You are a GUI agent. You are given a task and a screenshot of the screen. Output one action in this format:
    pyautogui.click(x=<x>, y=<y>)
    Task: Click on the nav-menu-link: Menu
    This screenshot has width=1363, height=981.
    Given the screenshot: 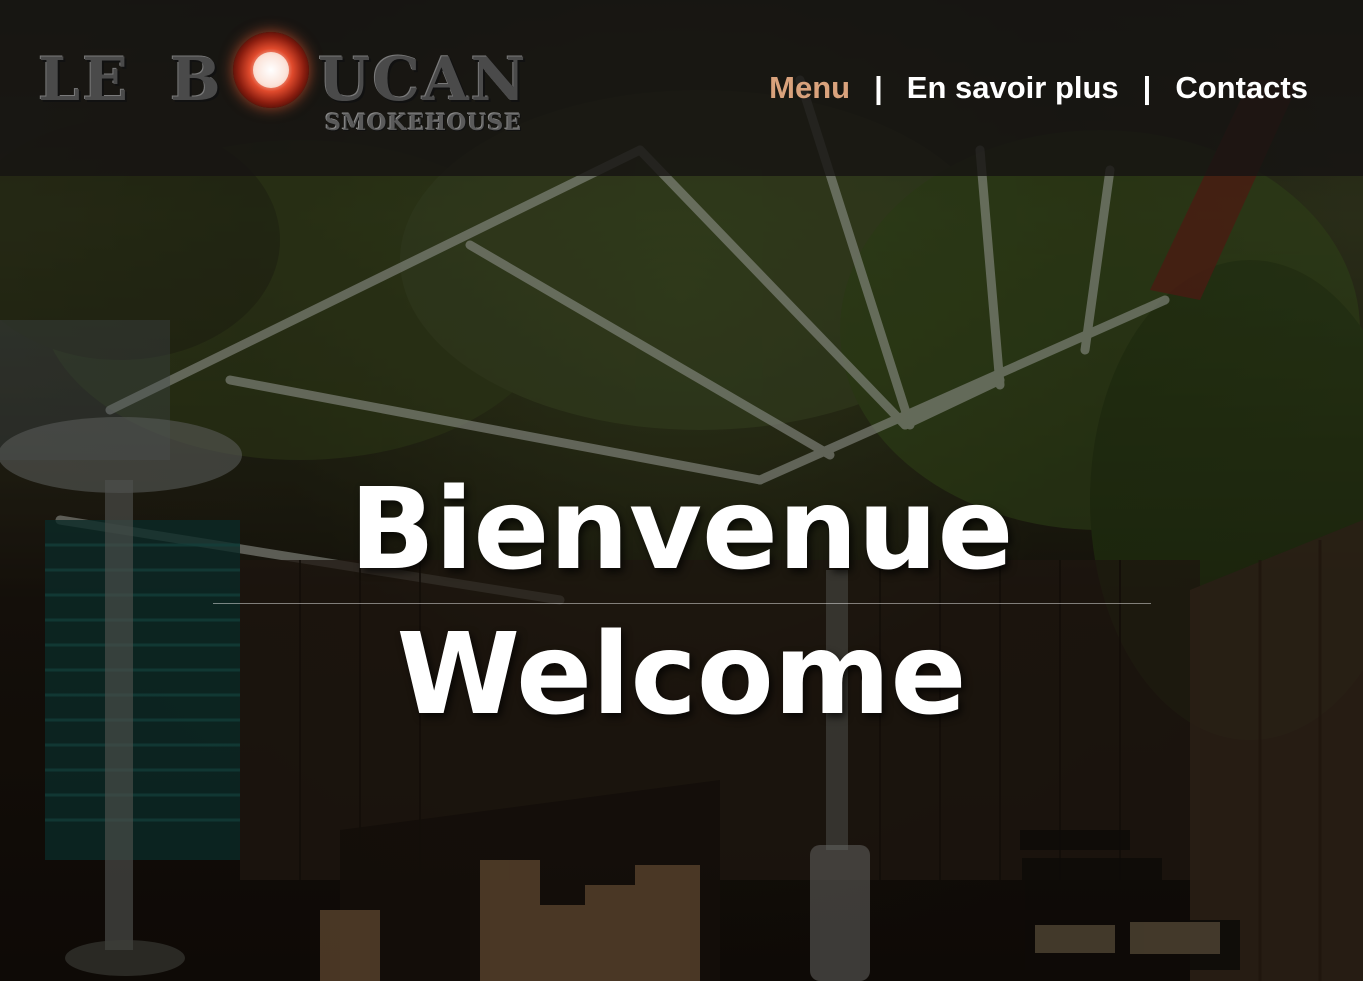 What is the action you would take?
    pyautogui.click(x=809, y=88)
    